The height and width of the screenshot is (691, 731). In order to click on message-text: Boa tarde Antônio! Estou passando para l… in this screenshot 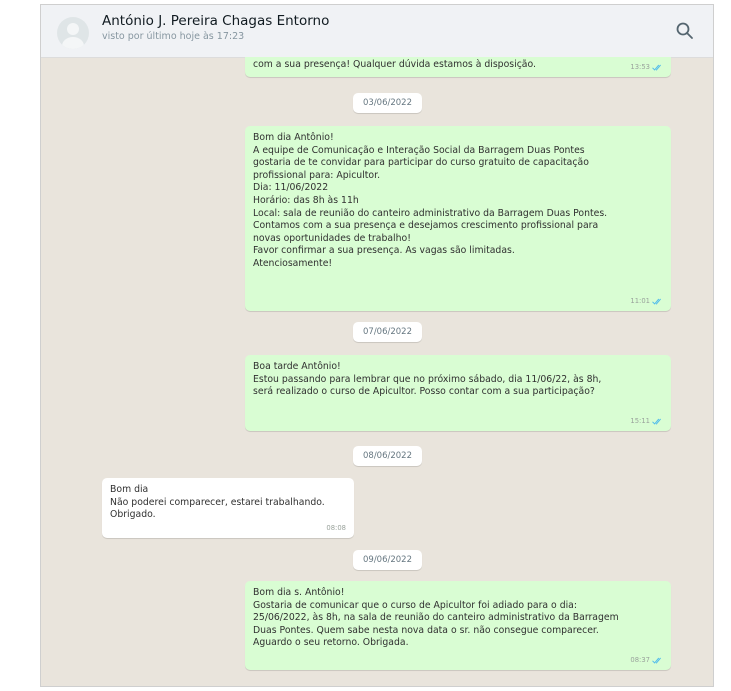, I will do `click(427, 379)`.